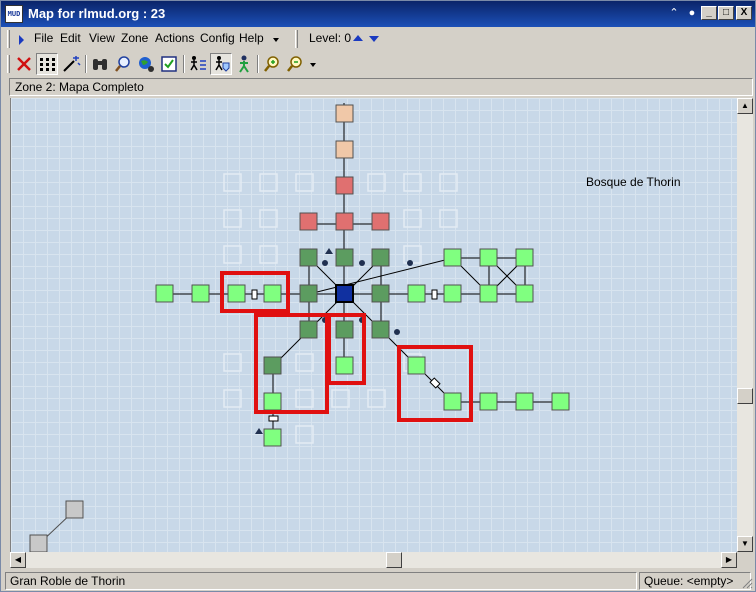  I want to click on menu-file: File, so click(43, 39).